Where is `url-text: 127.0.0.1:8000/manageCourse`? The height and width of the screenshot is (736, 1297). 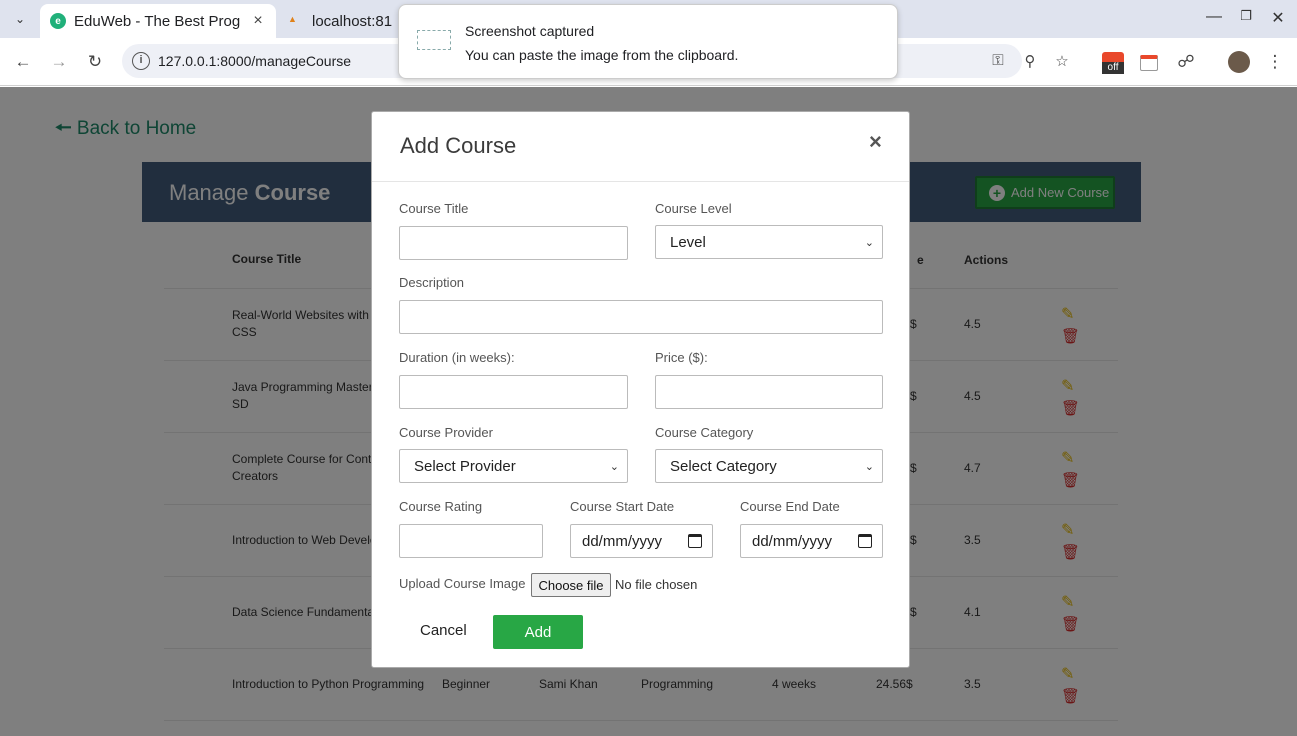 url-text: 127.0.0.1:8000/manageCourse is located at coordinates (254, 61).